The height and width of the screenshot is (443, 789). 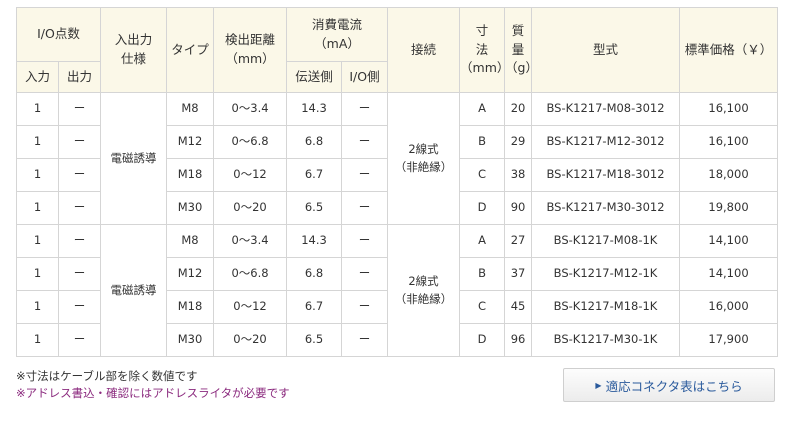 I want to click on triangle-right-icon: ▶, so click(x=598, y=385).